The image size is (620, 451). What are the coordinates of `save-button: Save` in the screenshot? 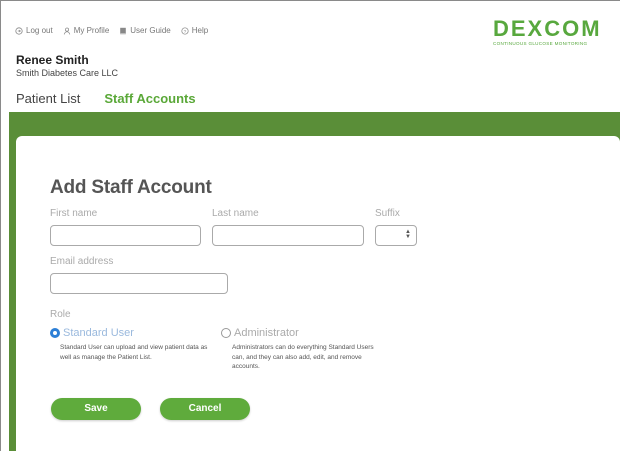 It's located at (96, 409).